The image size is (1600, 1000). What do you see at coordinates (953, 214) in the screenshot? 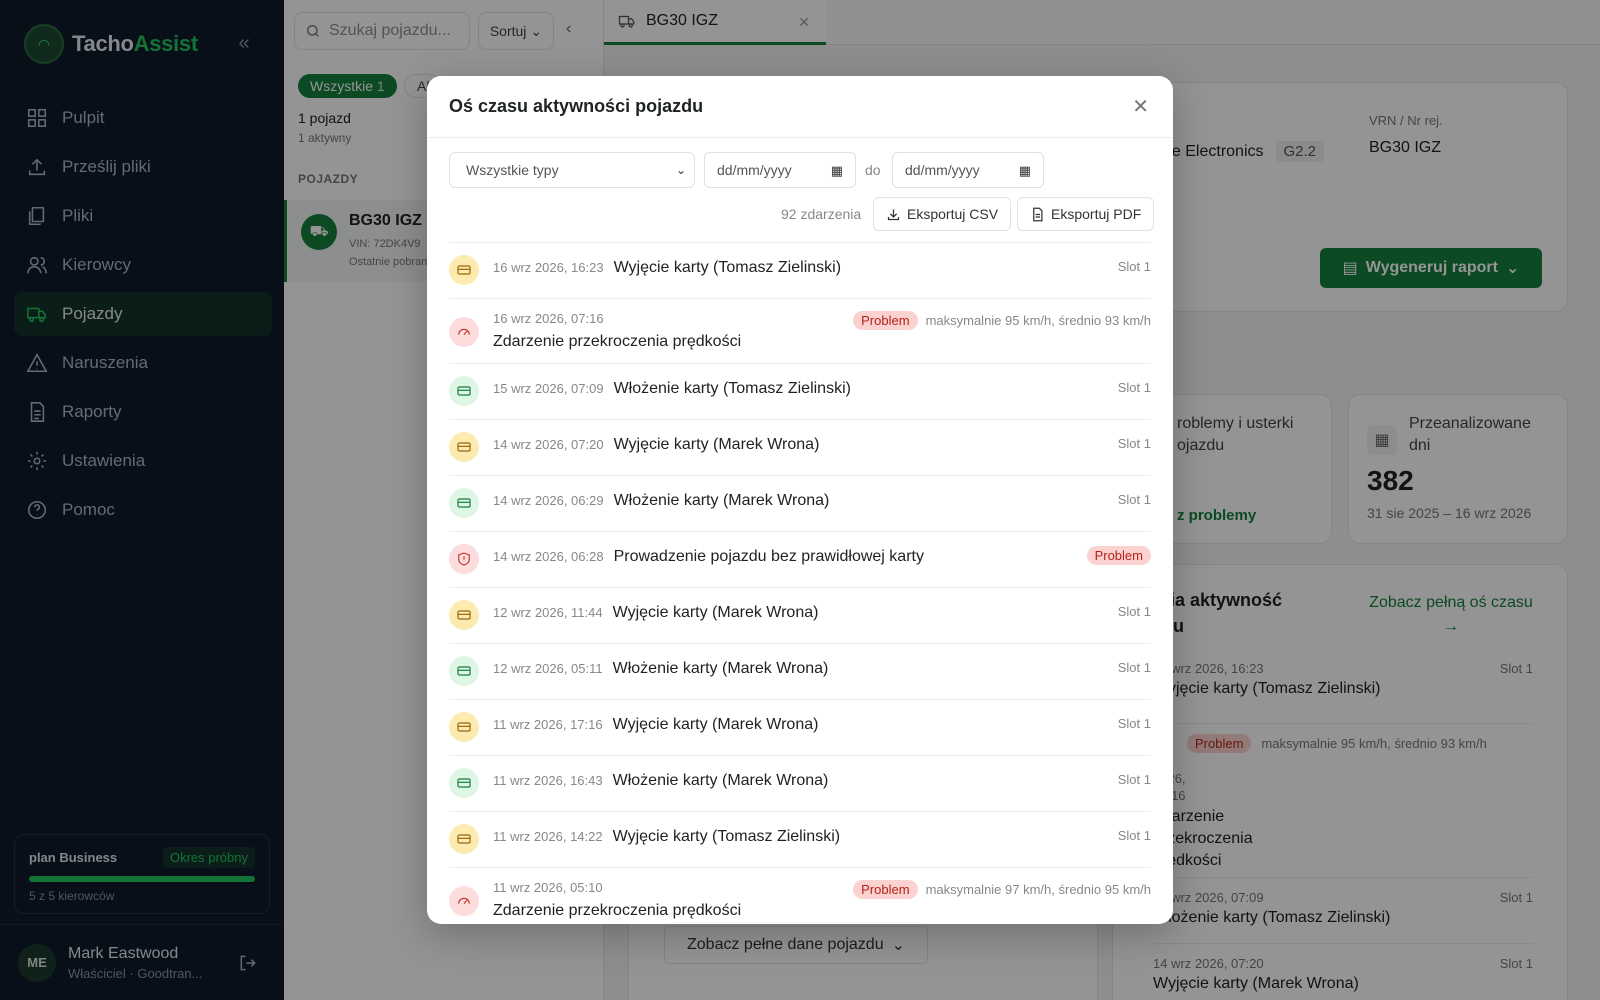
I see `export-csv-label: Eksportuj CSV` at bounding box center [953, 214].